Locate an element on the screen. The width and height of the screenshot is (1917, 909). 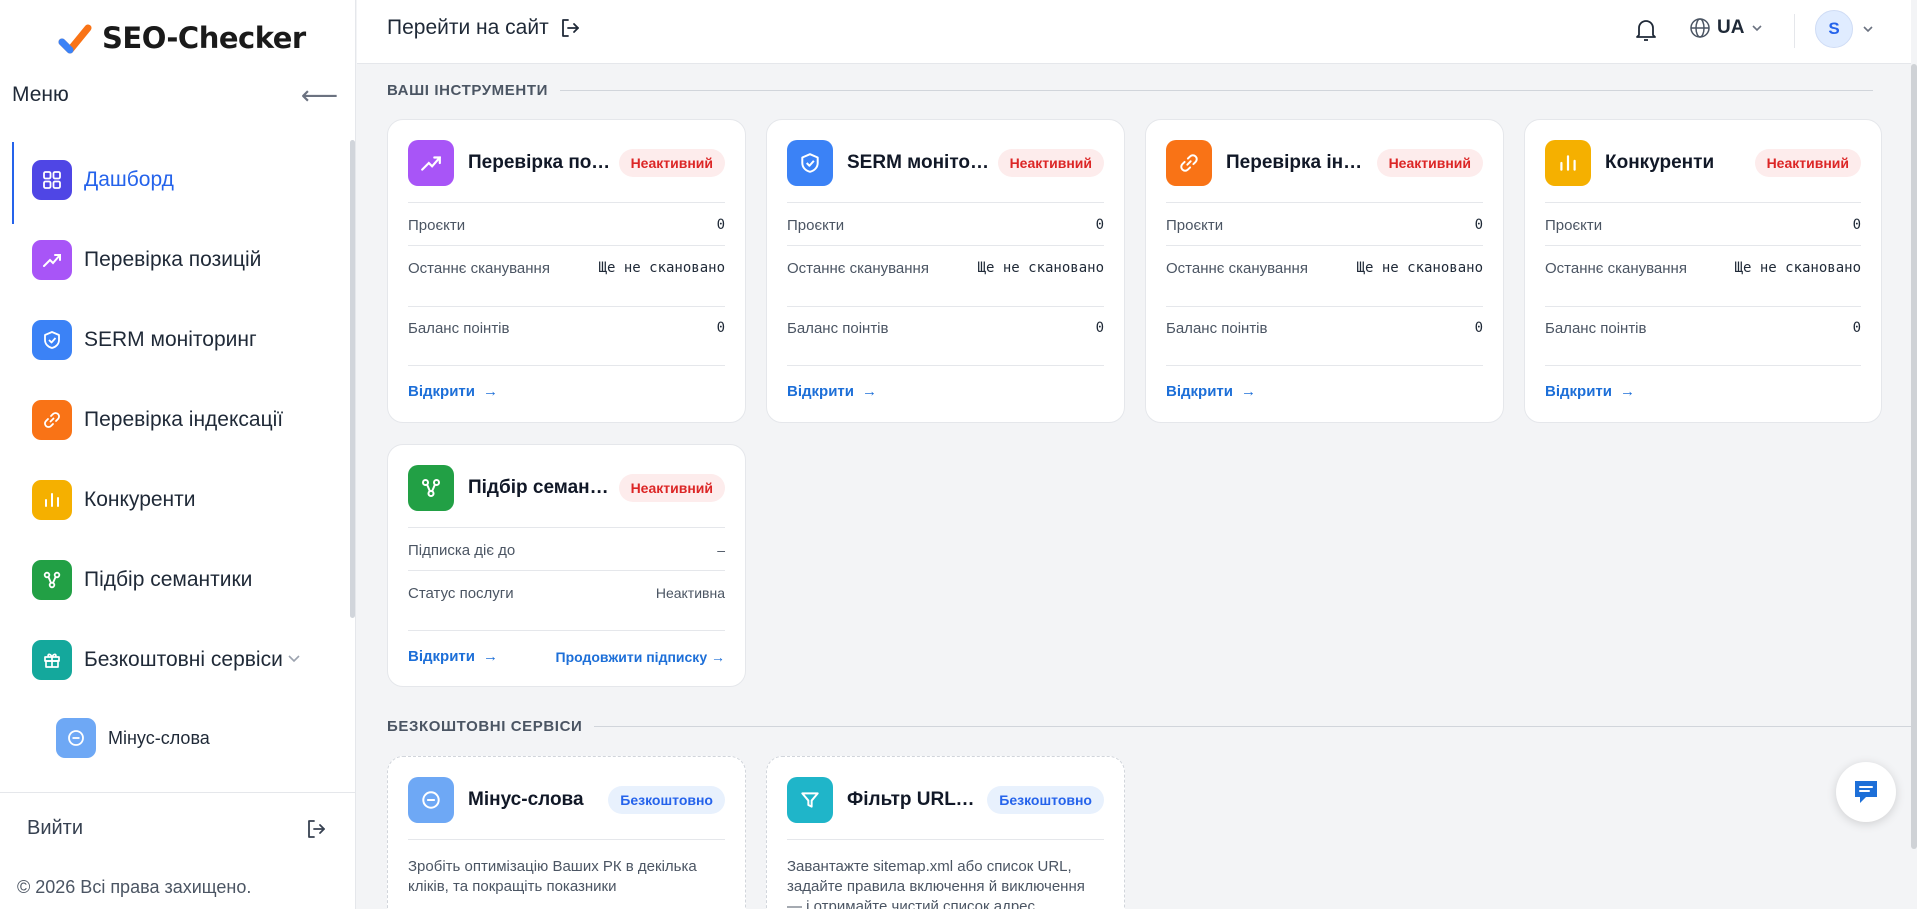
sidebar-item-indexing: Перевірка індексації is located at coordinates (177, 420).